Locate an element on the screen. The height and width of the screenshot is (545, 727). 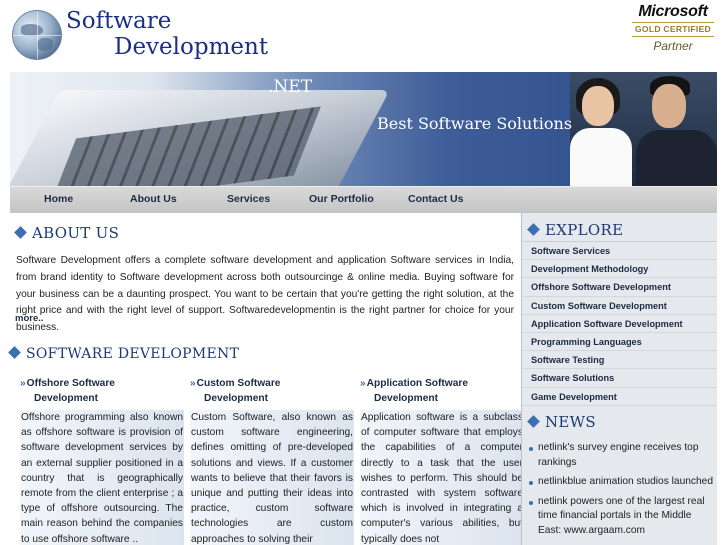
nav-about-us: About Us is located at coordinates (153, 200).